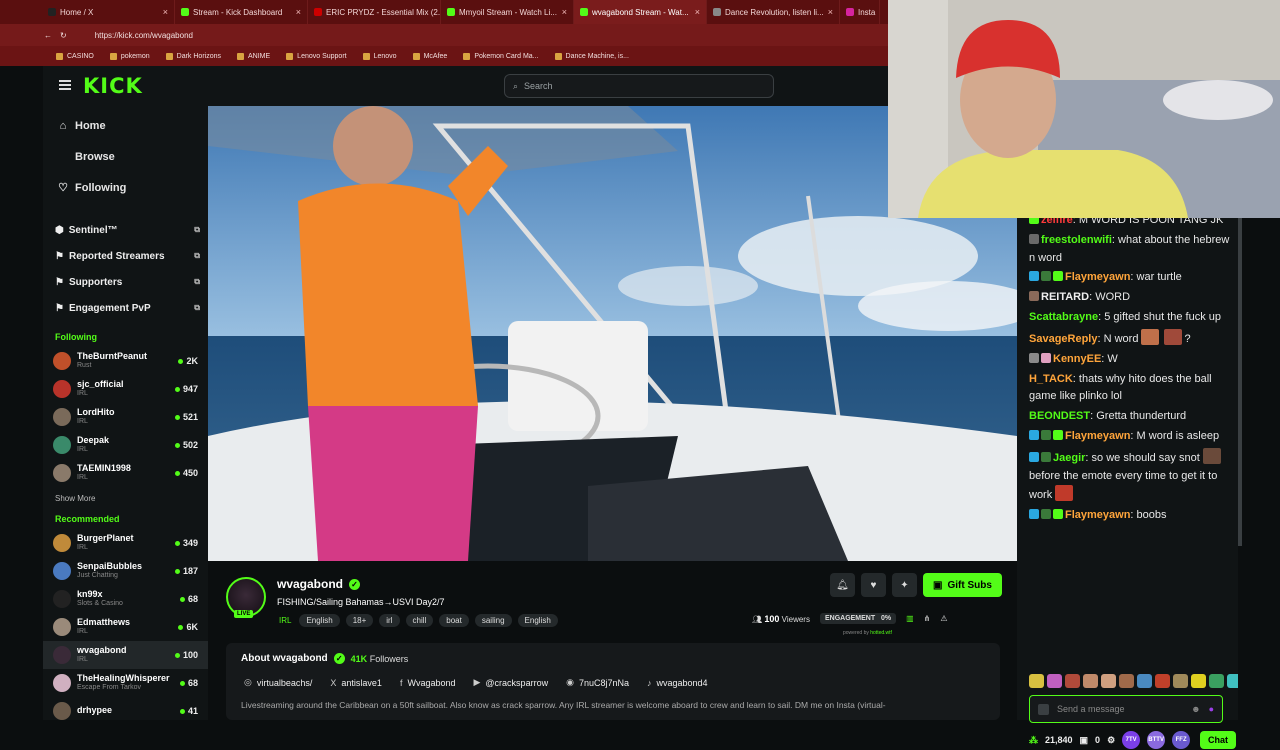 This screenshot has width=1280, height=750. What do you see at coordinates (125, 599) in the screenshot?
I see `channel-item: kn99x Slots & Casino 68` at bounding box center [125, 599].